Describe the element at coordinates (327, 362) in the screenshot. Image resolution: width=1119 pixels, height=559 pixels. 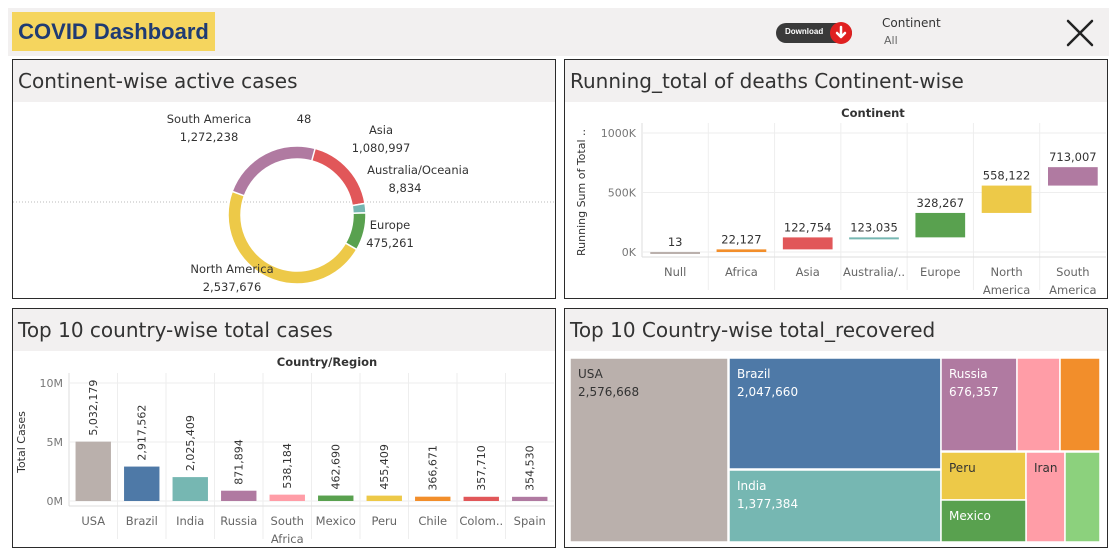
I see `chart-column-header: Country/Region` at that location.